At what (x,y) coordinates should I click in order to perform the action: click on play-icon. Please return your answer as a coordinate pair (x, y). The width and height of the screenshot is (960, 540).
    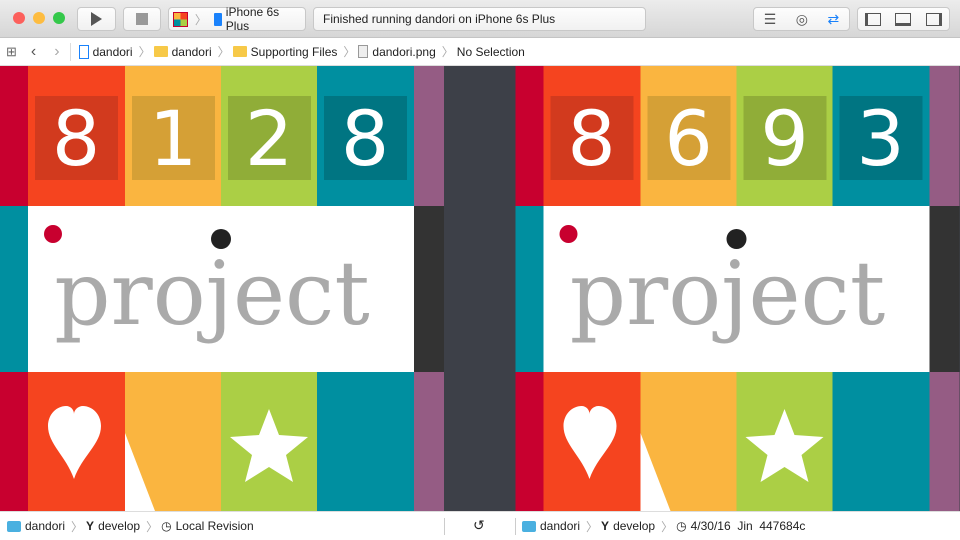
    Looking at the image, I should click on (96, 19).